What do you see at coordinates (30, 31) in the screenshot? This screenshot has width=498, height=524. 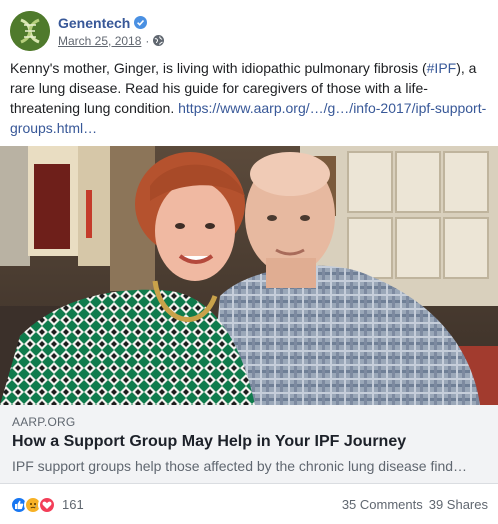 I see `genentech-logo-icon` at bounding box center [30, 31].